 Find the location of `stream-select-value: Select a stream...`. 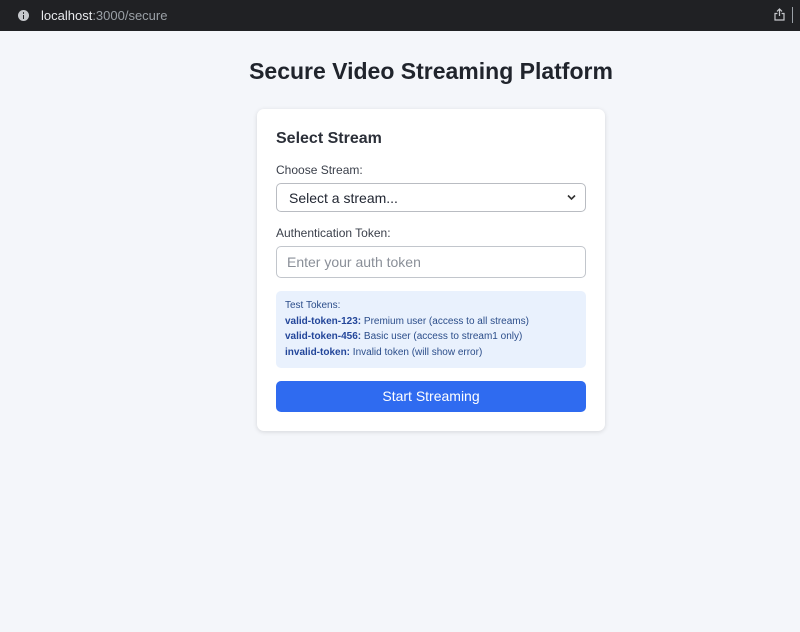

stream-select-value: Select a stream... is located at coordinates (343, 198).